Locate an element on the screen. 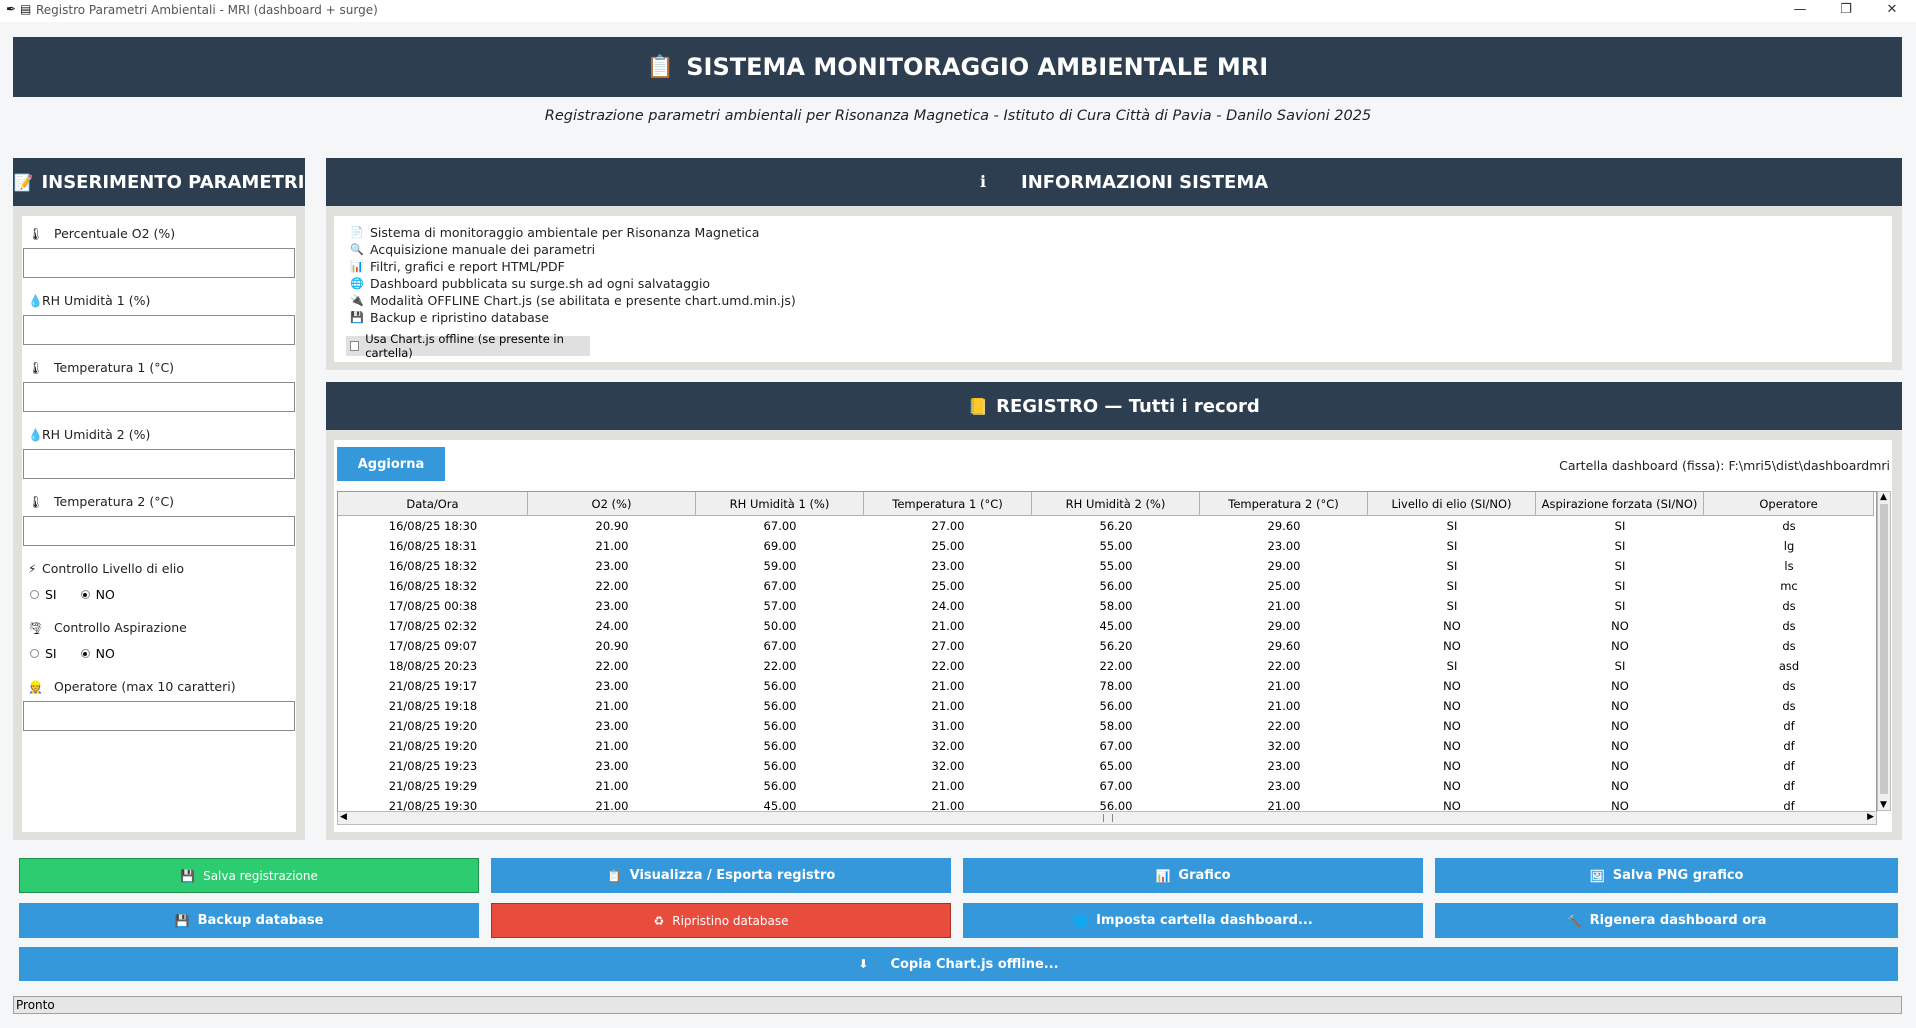  table-cell: ls is located at coordinates (1789, 566).